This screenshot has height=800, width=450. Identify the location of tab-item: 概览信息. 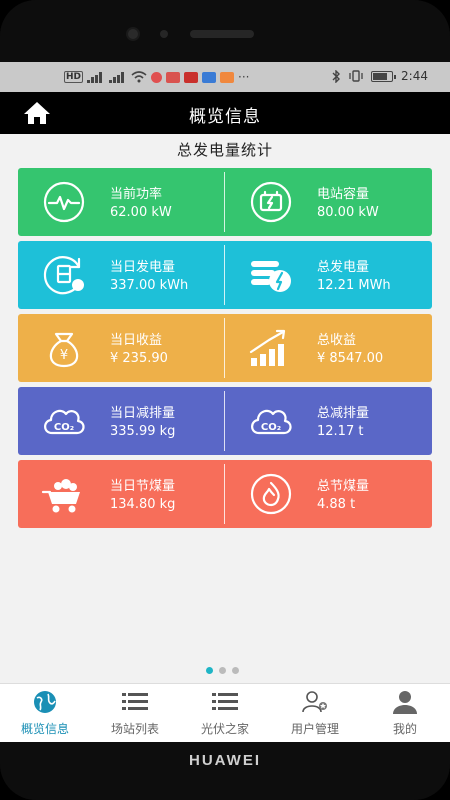
(45, 713).